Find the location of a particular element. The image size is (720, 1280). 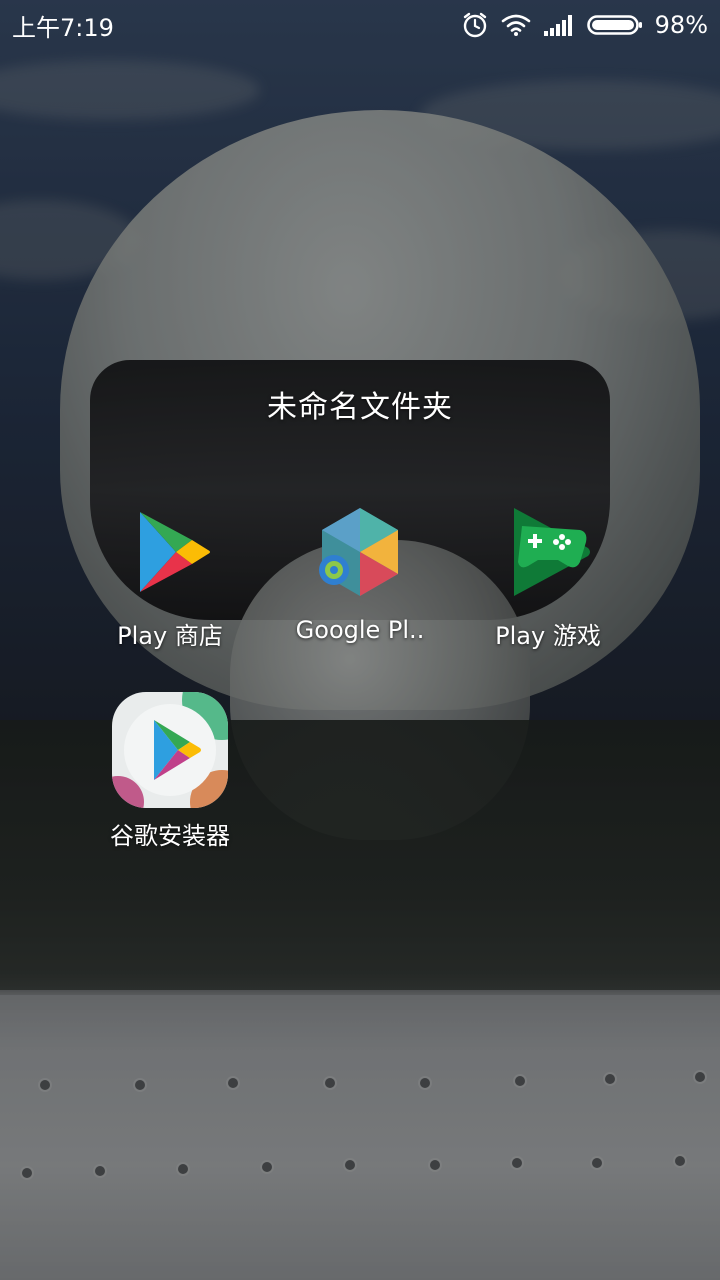

app-google-installer: 谷歌安装器 is located at coordinates (170, 770).